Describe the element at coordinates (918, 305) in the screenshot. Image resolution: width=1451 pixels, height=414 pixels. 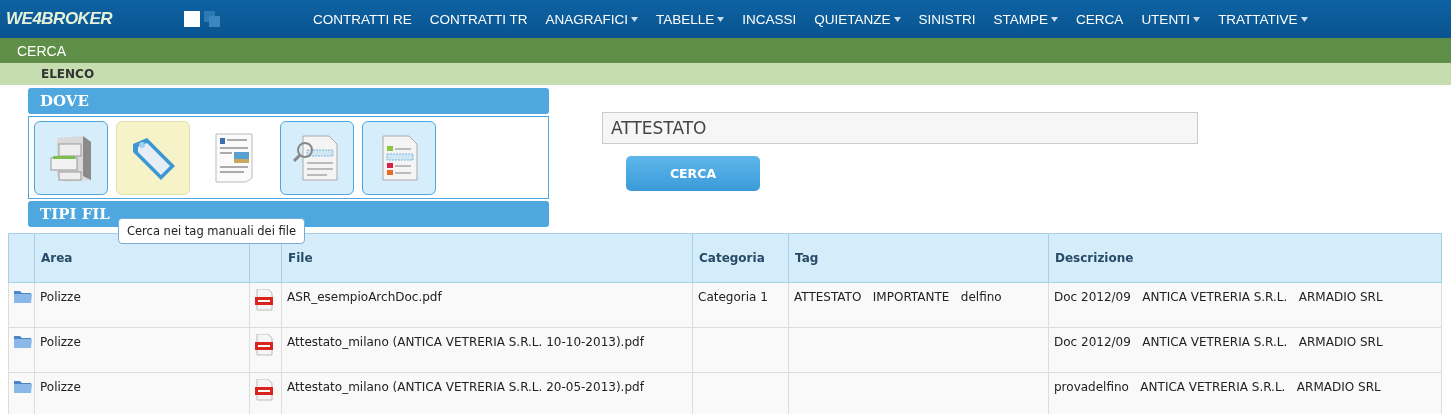
I see `table-cell: ATTESTATO IMPORTANTE delfino` at that location.